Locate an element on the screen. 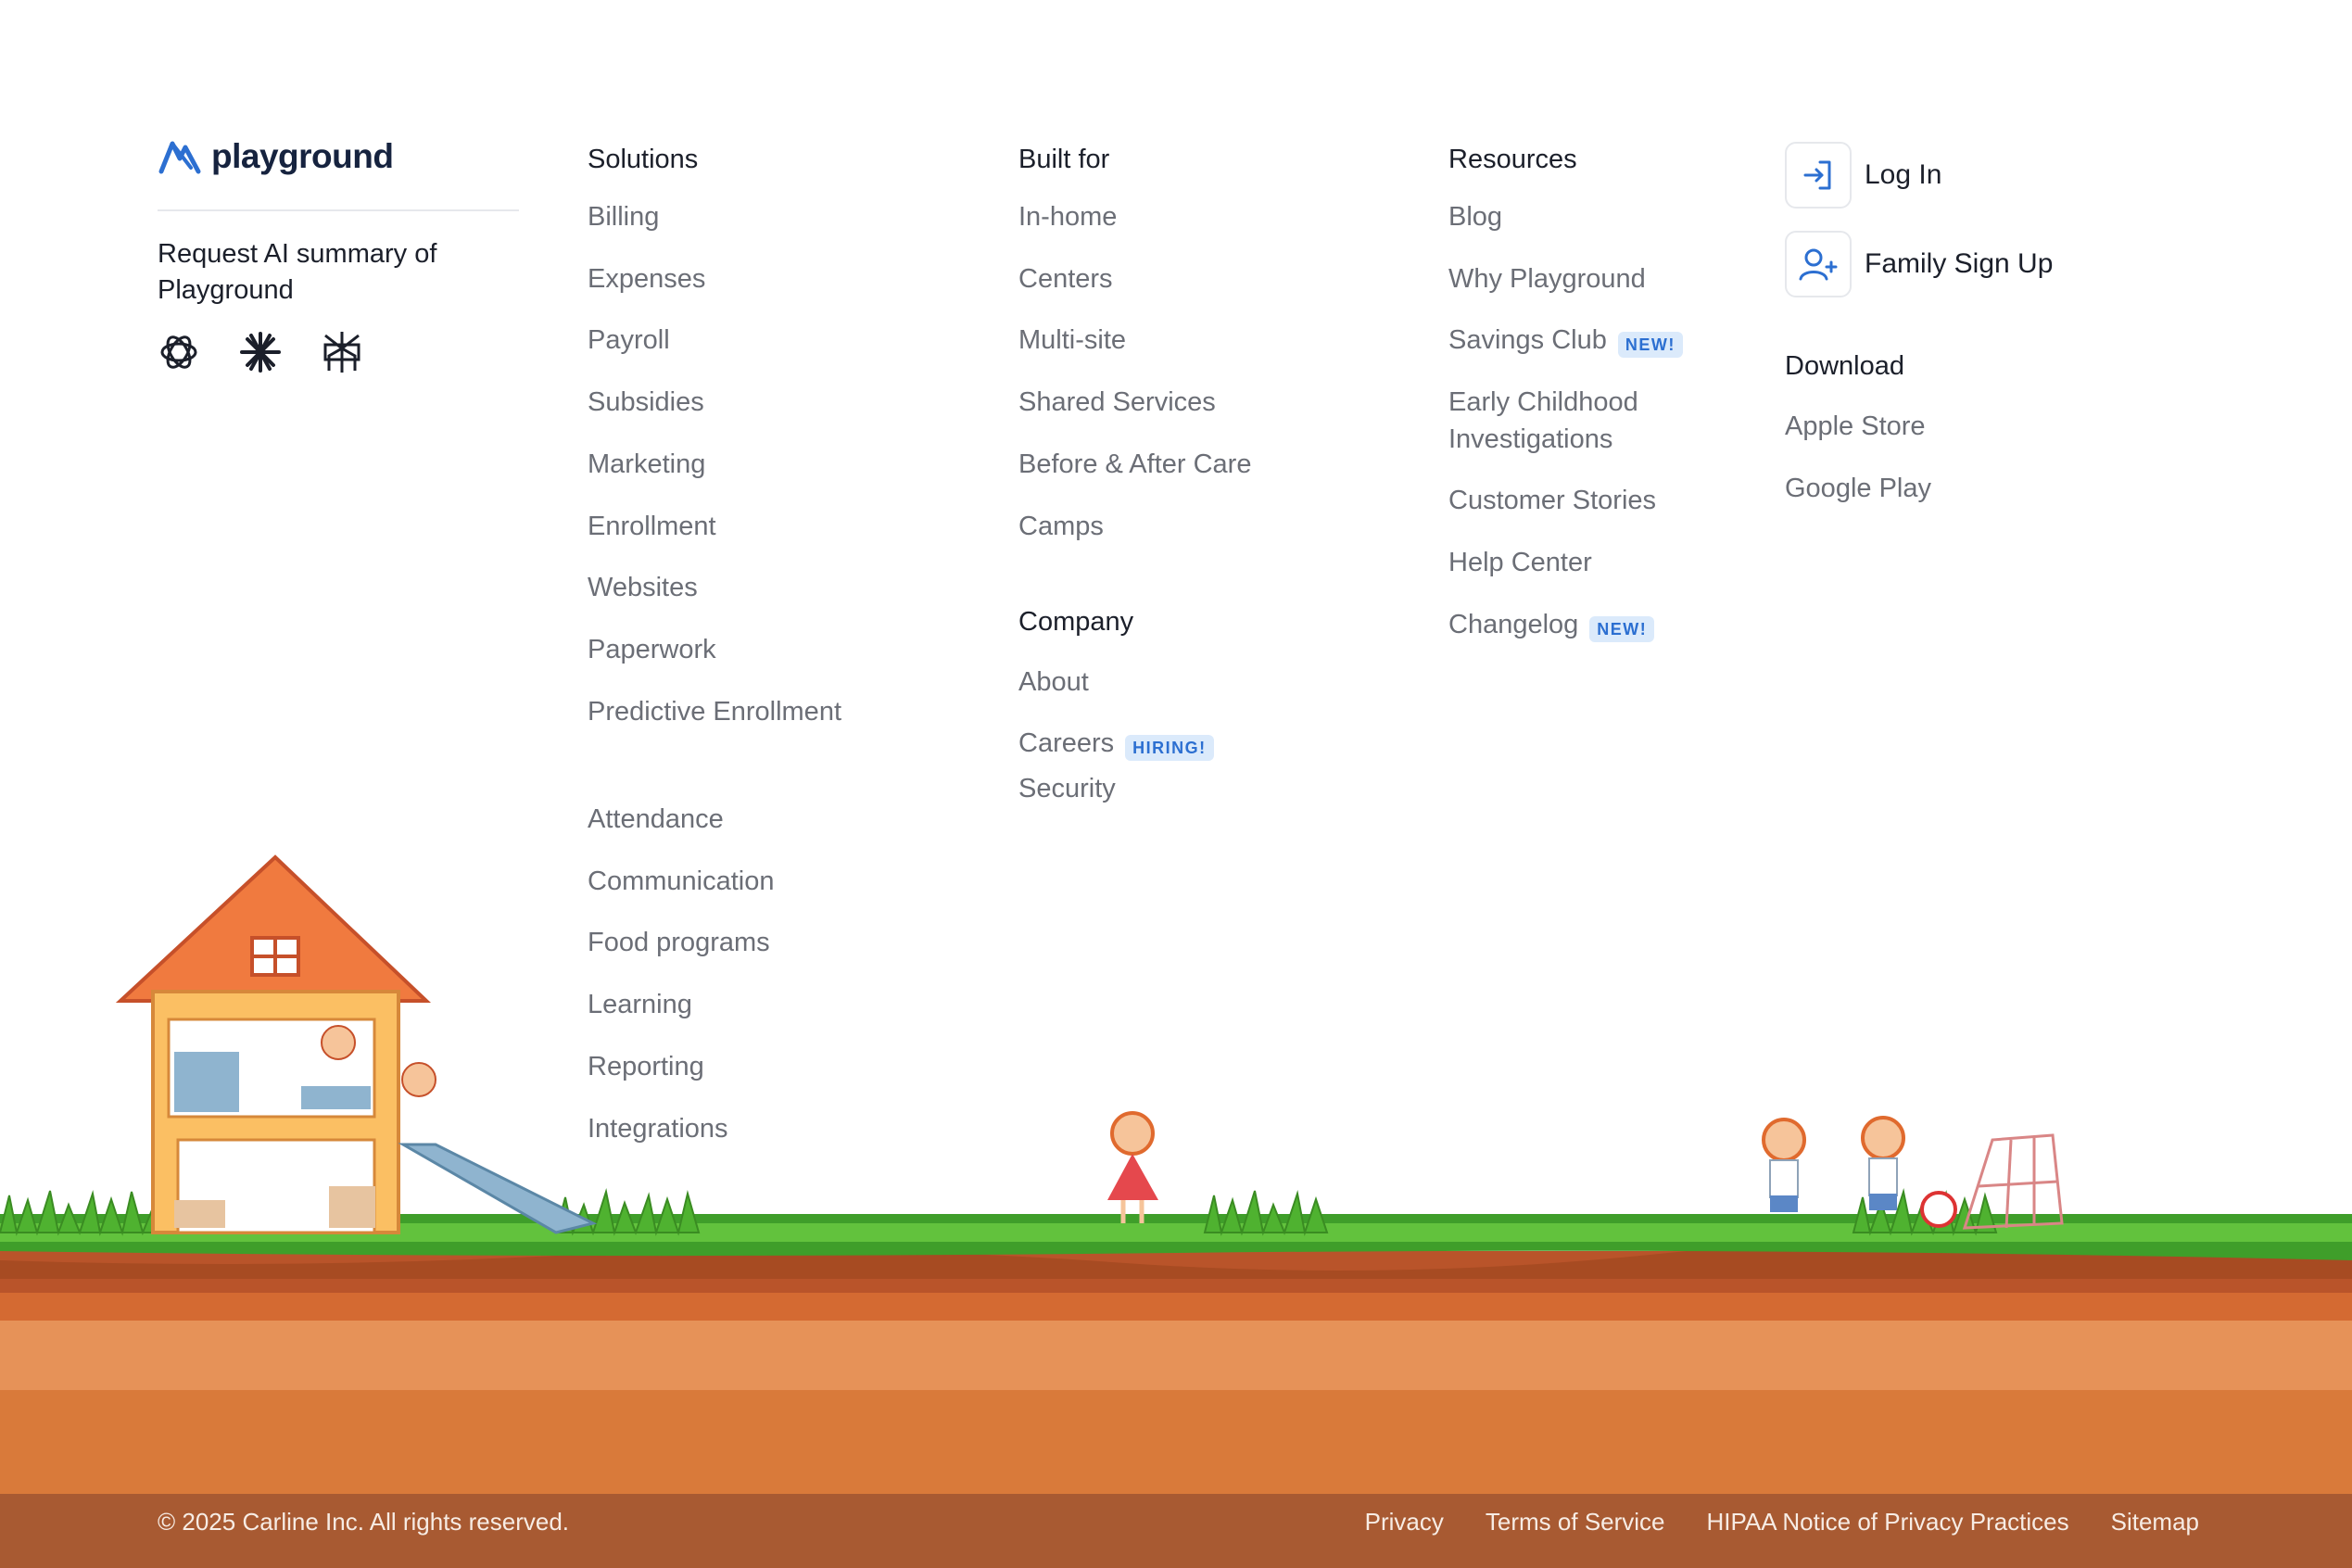  solutions-link-subsidies: Subsidies is located at coordinates (646, 402).